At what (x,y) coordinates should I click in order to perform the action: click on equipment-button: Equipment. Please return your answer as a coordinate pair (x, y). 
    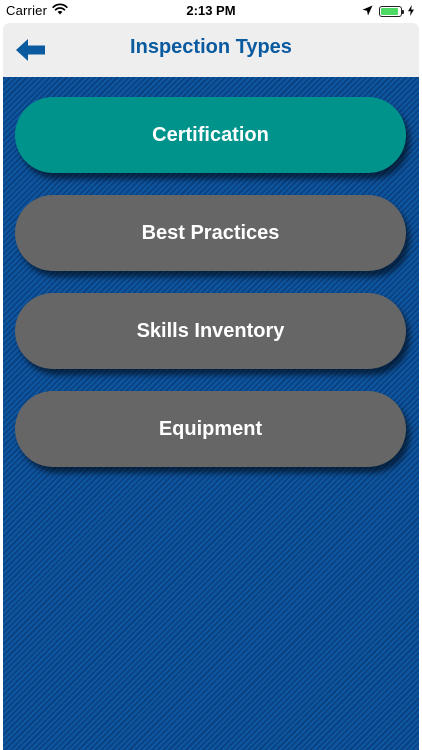
    Looking at the image, I should click on (210, 429).